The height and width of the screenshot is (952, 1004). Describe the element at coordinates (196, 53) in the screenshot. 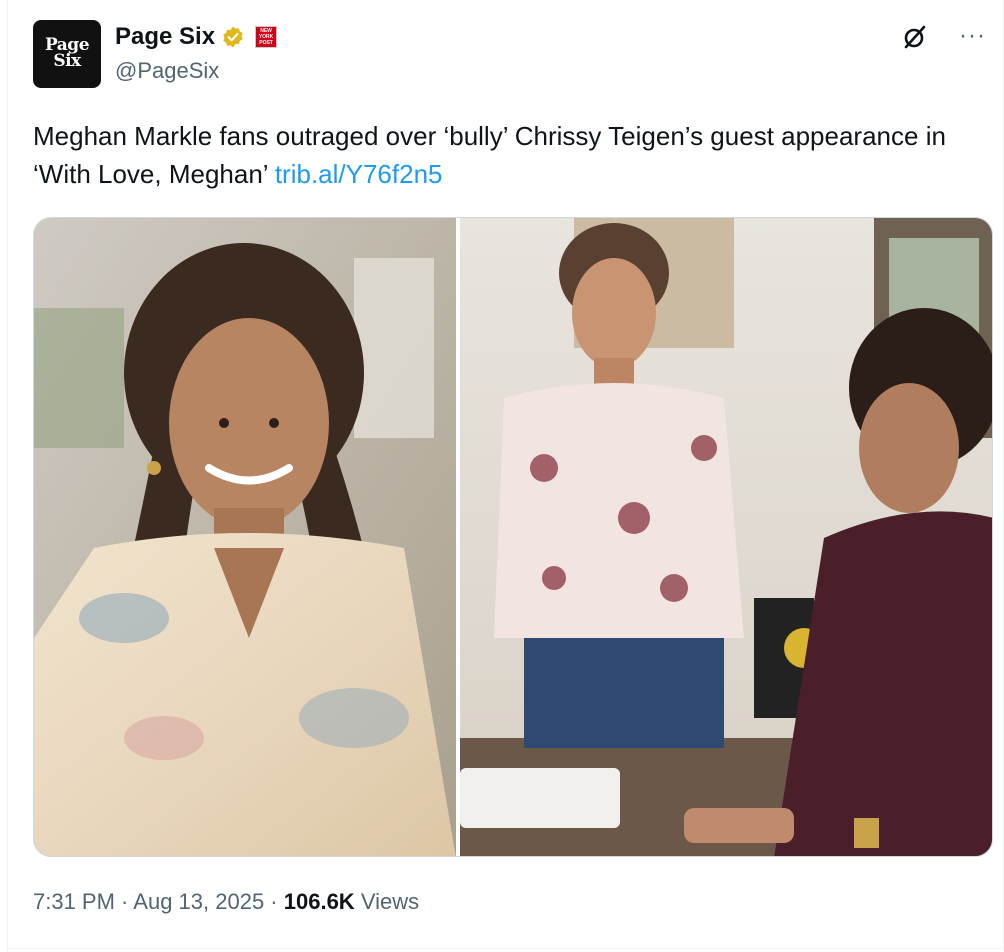

I see `author-names: Page Six NEW YORK POST @PageSix` at that location.